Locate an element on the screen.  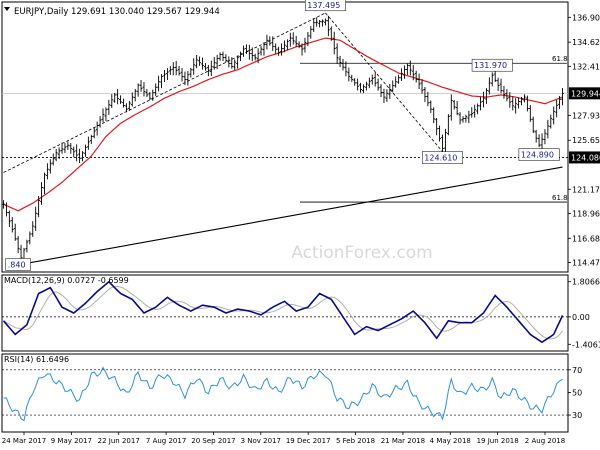
x-tick-label: 22 Jun 2017 is located at coordinates (119, 441).